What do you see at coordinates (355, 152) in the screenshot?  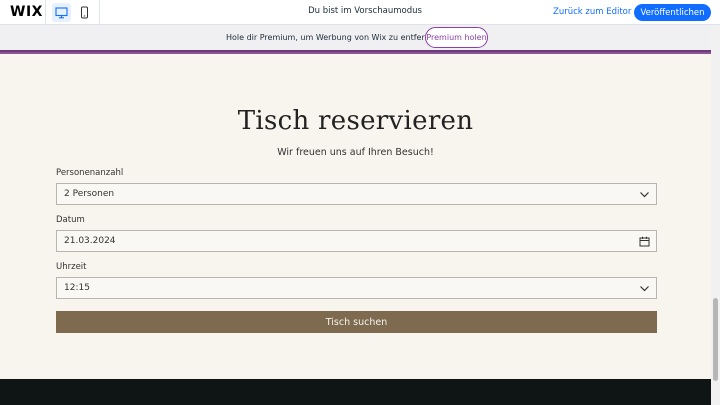 I see `page-subtitle: Wir freuen uns auf Ihren Besuch!` at bounding box center [355, 152].